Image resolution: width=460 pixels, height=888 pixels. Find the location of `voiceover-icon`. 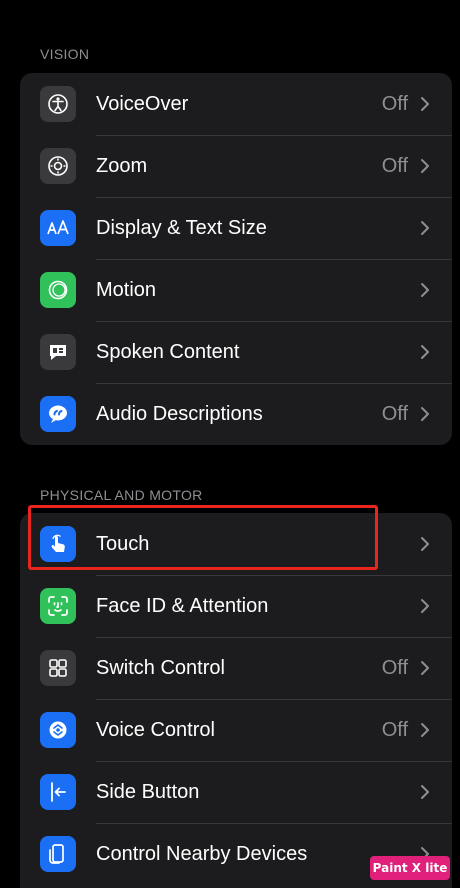

voiceover-icon is located at coordinates (58, 104).